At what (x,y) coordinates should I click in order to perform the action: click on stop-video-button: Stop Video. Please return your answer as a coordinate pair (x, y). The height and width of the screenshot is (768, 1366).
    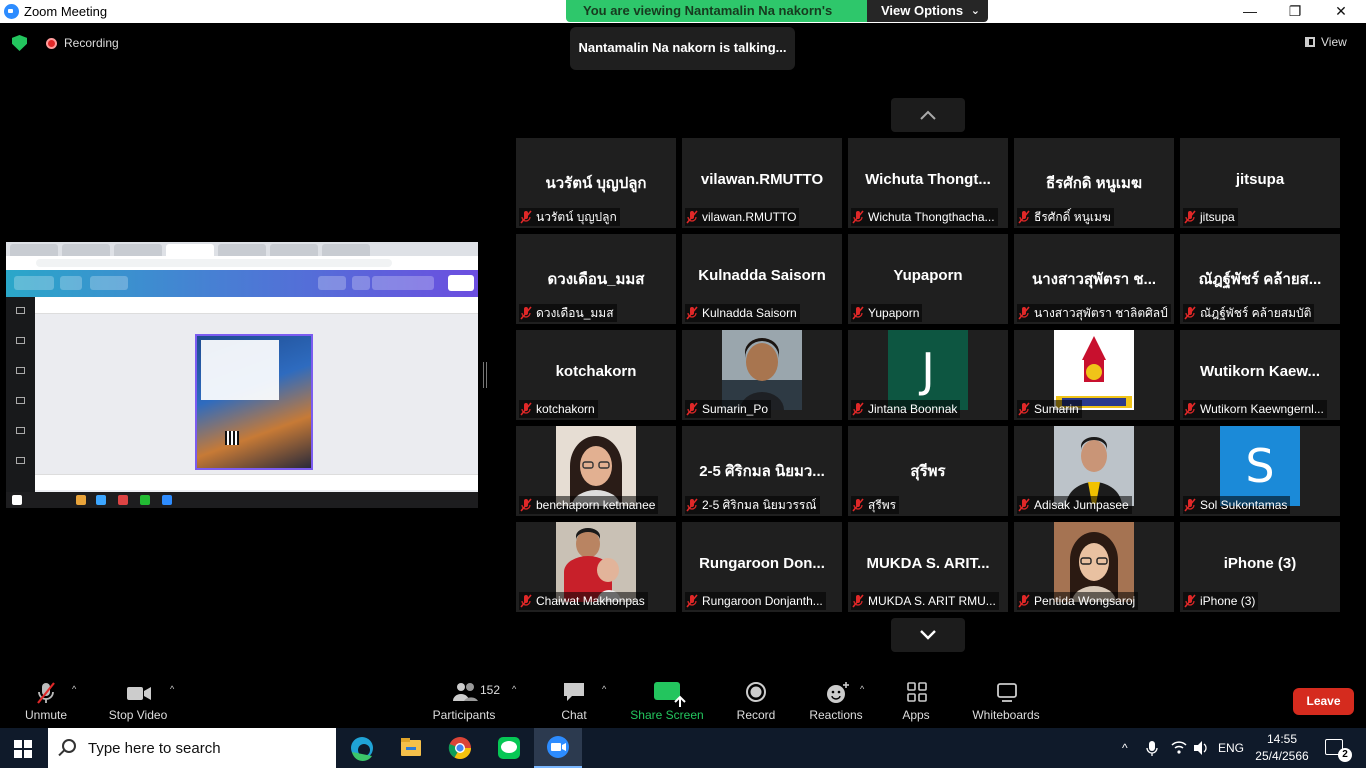
    Looking at the image, I should click on (138, 699).